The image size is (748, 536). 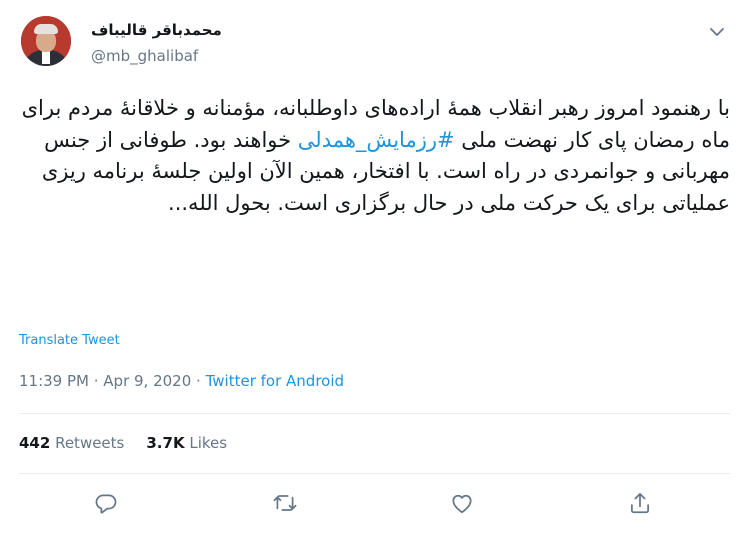 I want to click on retweet-button, so click(x=286, y=504).